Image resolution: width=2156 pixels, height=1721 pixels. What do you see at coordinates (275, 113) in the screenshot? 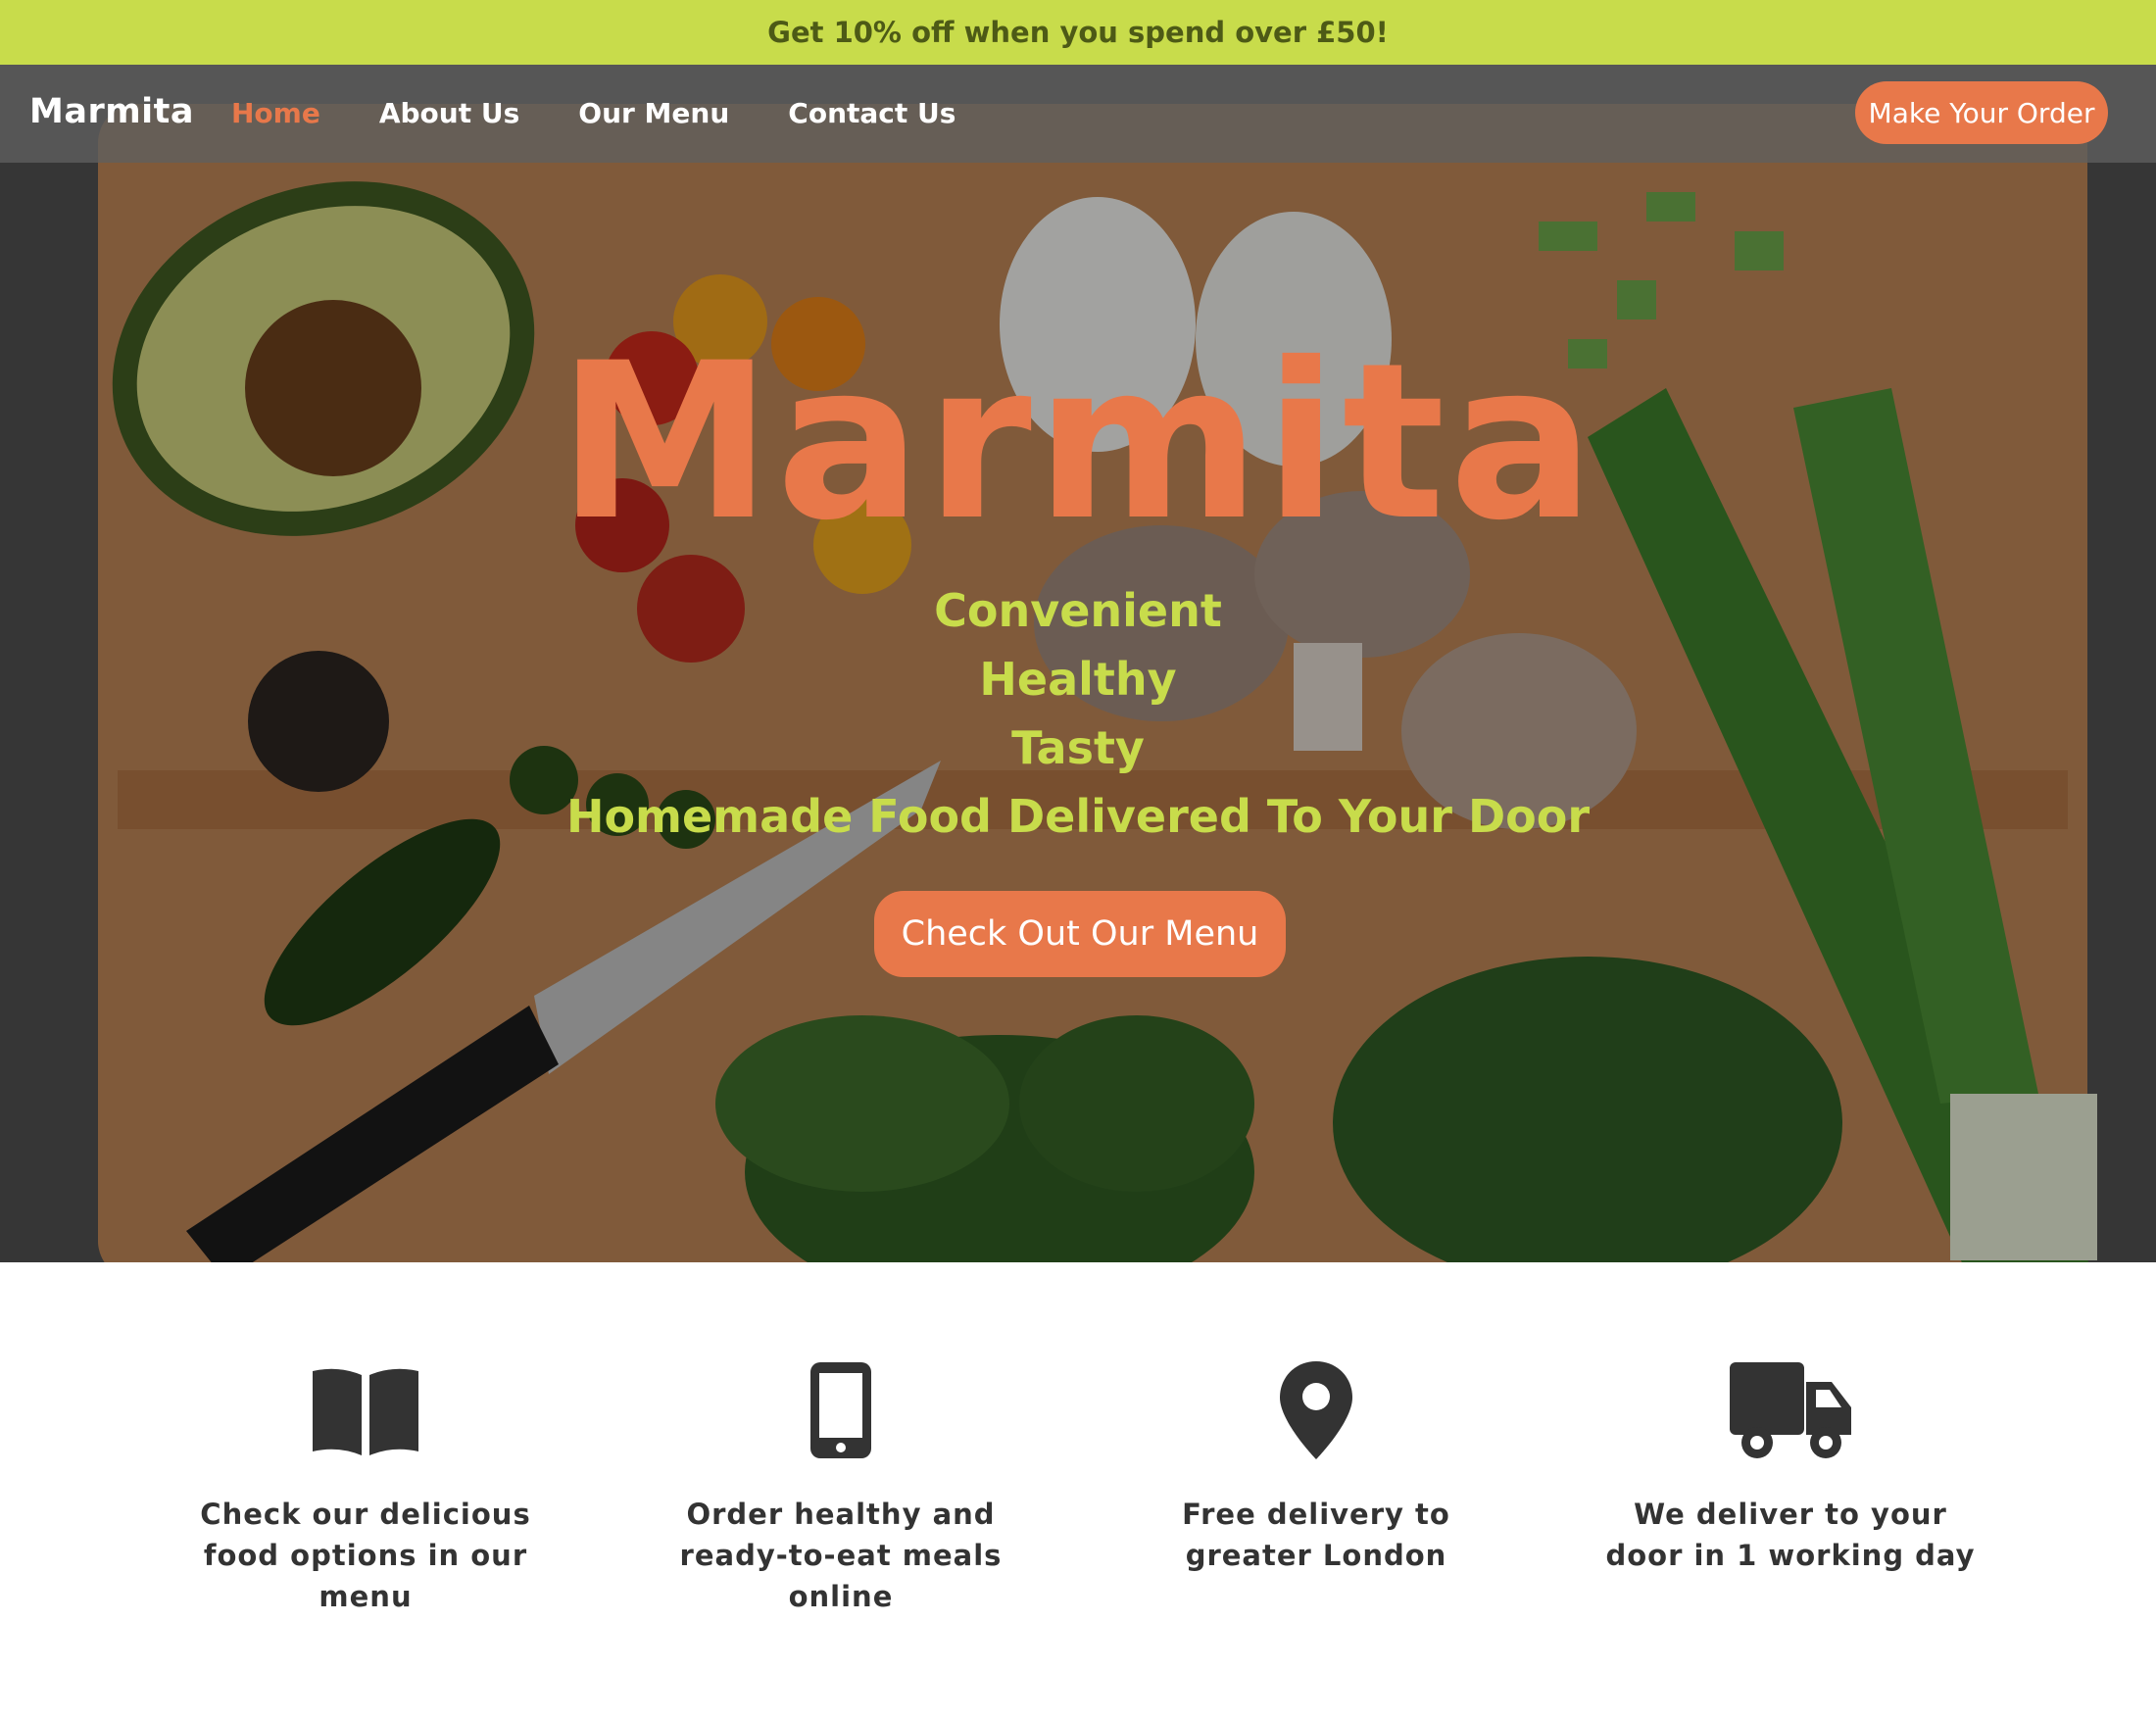
I see `nav-link-home: Home` at bounding box center [275, 113].